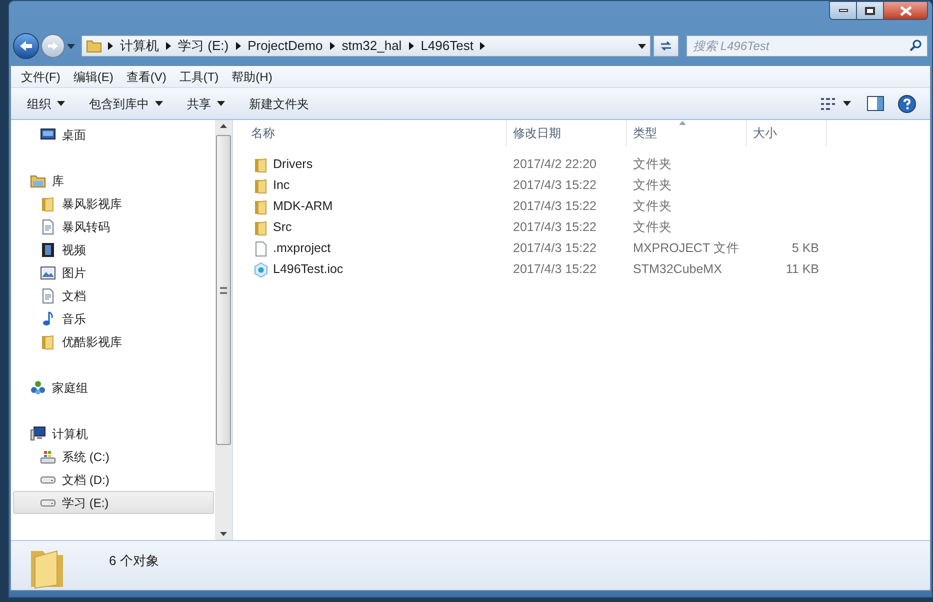 This screenshot has width=933, height=602. I want to click on nav-item: 家庭组, so click(113, 387).